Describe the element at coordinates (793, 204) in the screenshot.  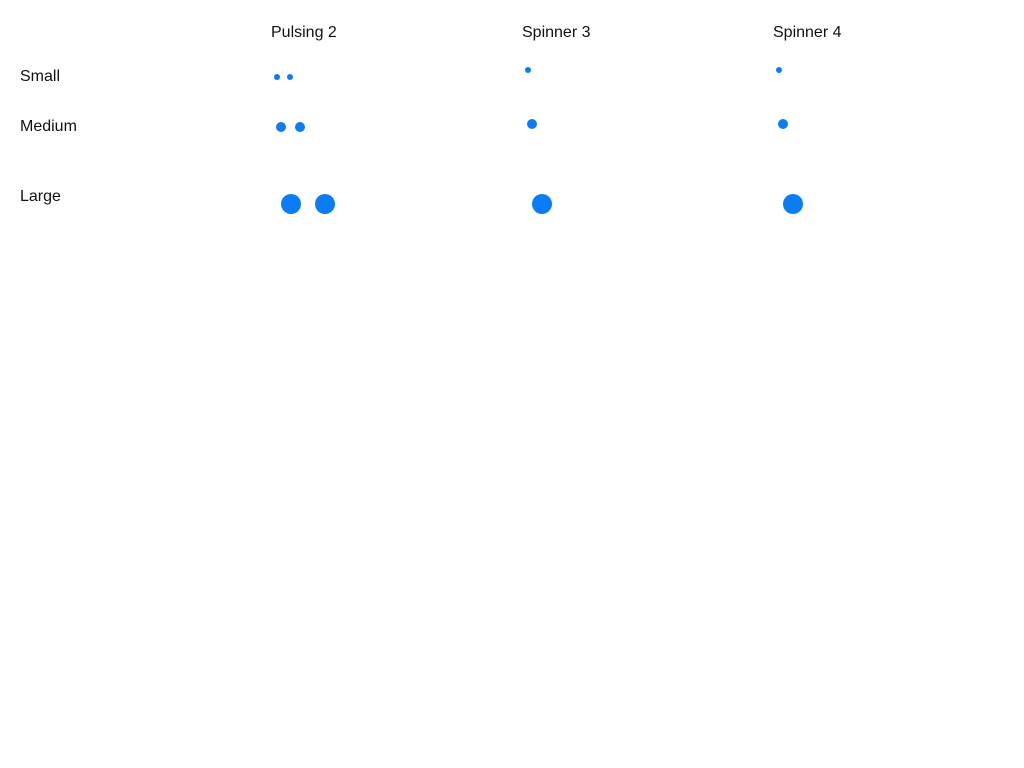
I see `spinner-4-large-loader` at that location.